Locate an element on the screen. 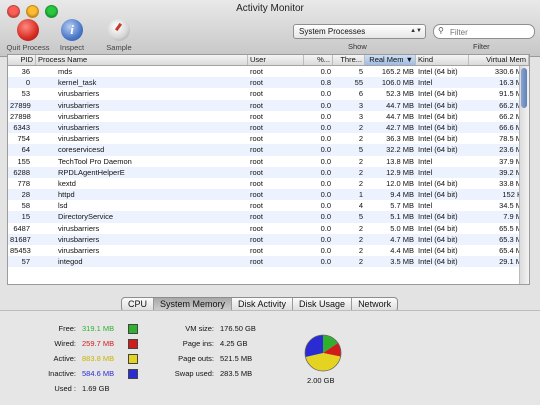 The image size is (540, 405). quit-process-button: Quit Process is located at coordinates (28, 35).